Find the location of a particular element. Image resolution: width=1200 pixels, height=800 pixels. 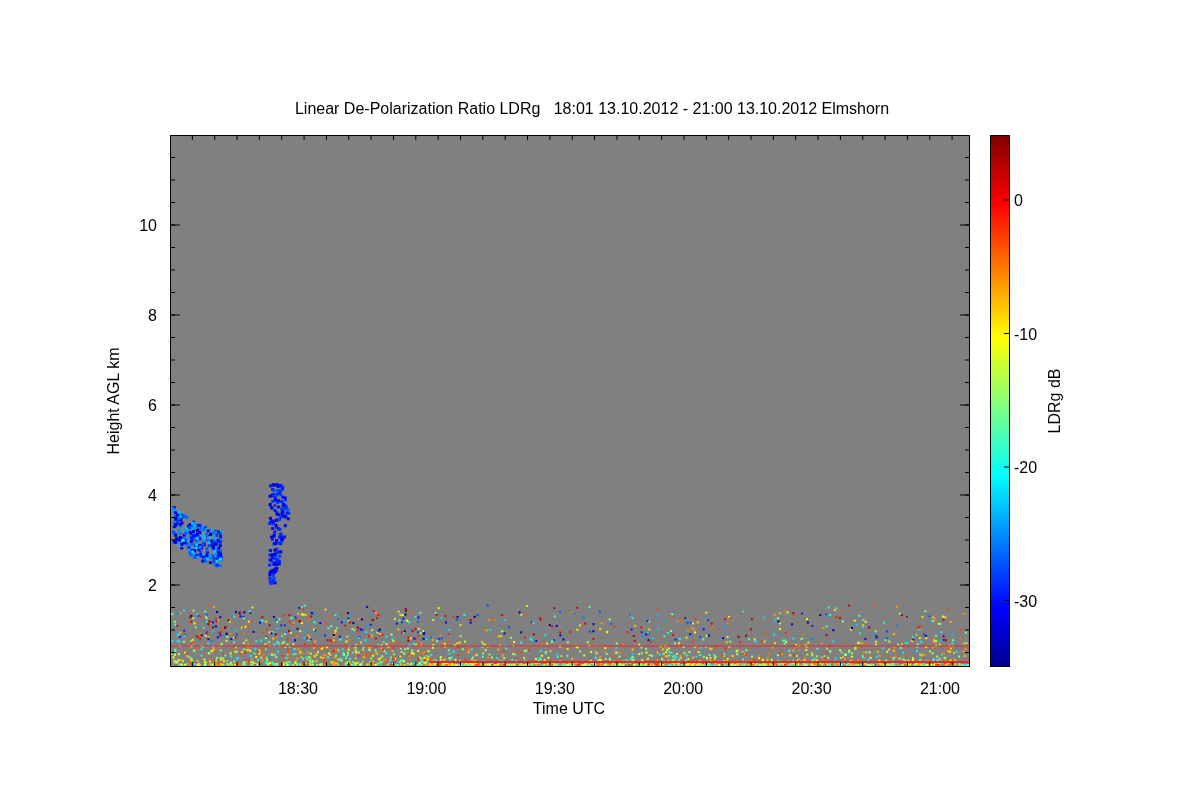

tick-label: 8 is located at coordinates (152, 315).